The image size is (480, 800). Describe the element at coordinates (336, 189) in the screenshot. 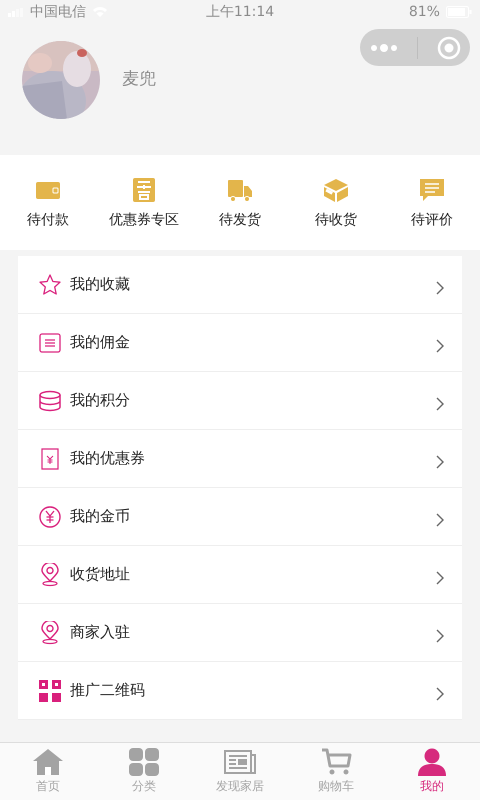

I see `box-icon` at that location.